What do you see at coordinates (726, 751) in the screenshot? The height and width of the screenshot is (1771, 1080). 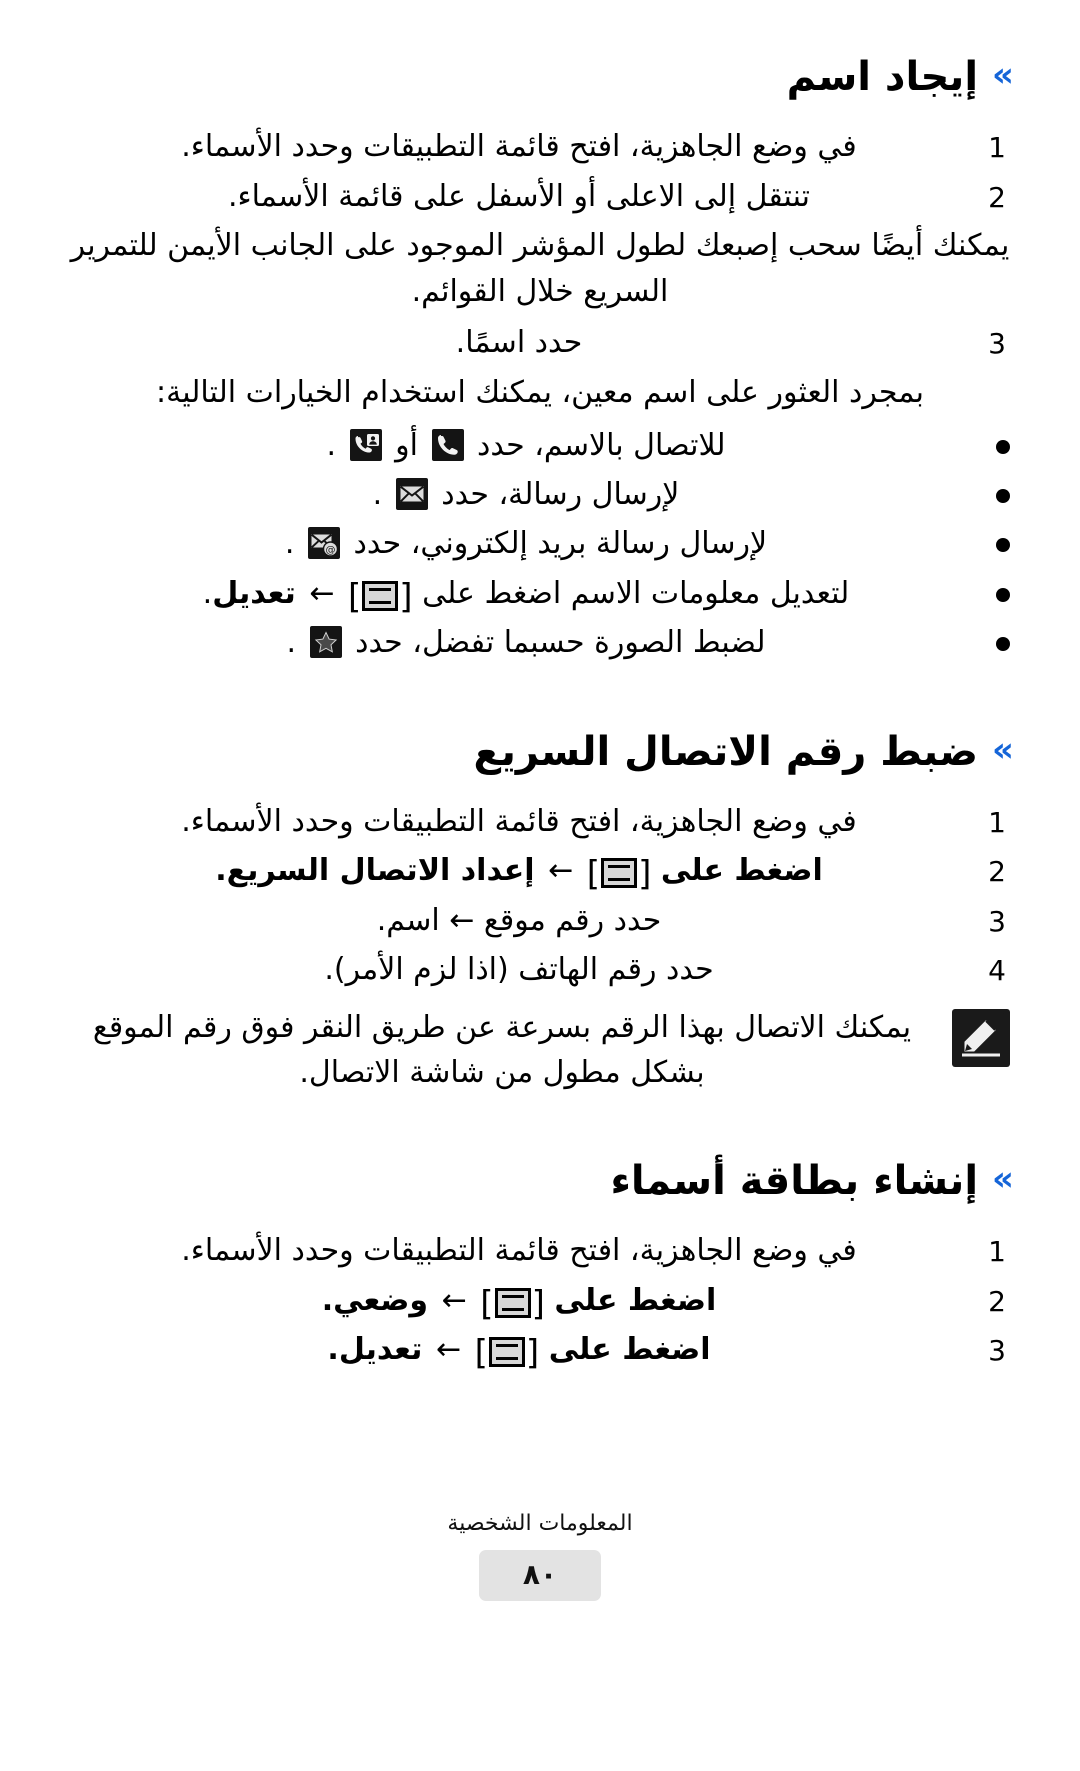 I see `section-title: ضبط رقم الاتصال السريع` at bounding box center [726, 751].